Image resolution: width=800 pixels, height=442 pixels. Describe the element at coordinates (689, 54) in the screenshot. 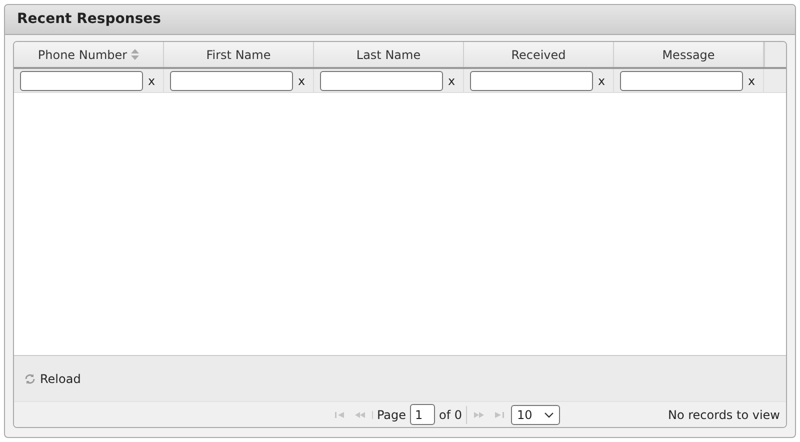

I see `column-header: Message` at that location.